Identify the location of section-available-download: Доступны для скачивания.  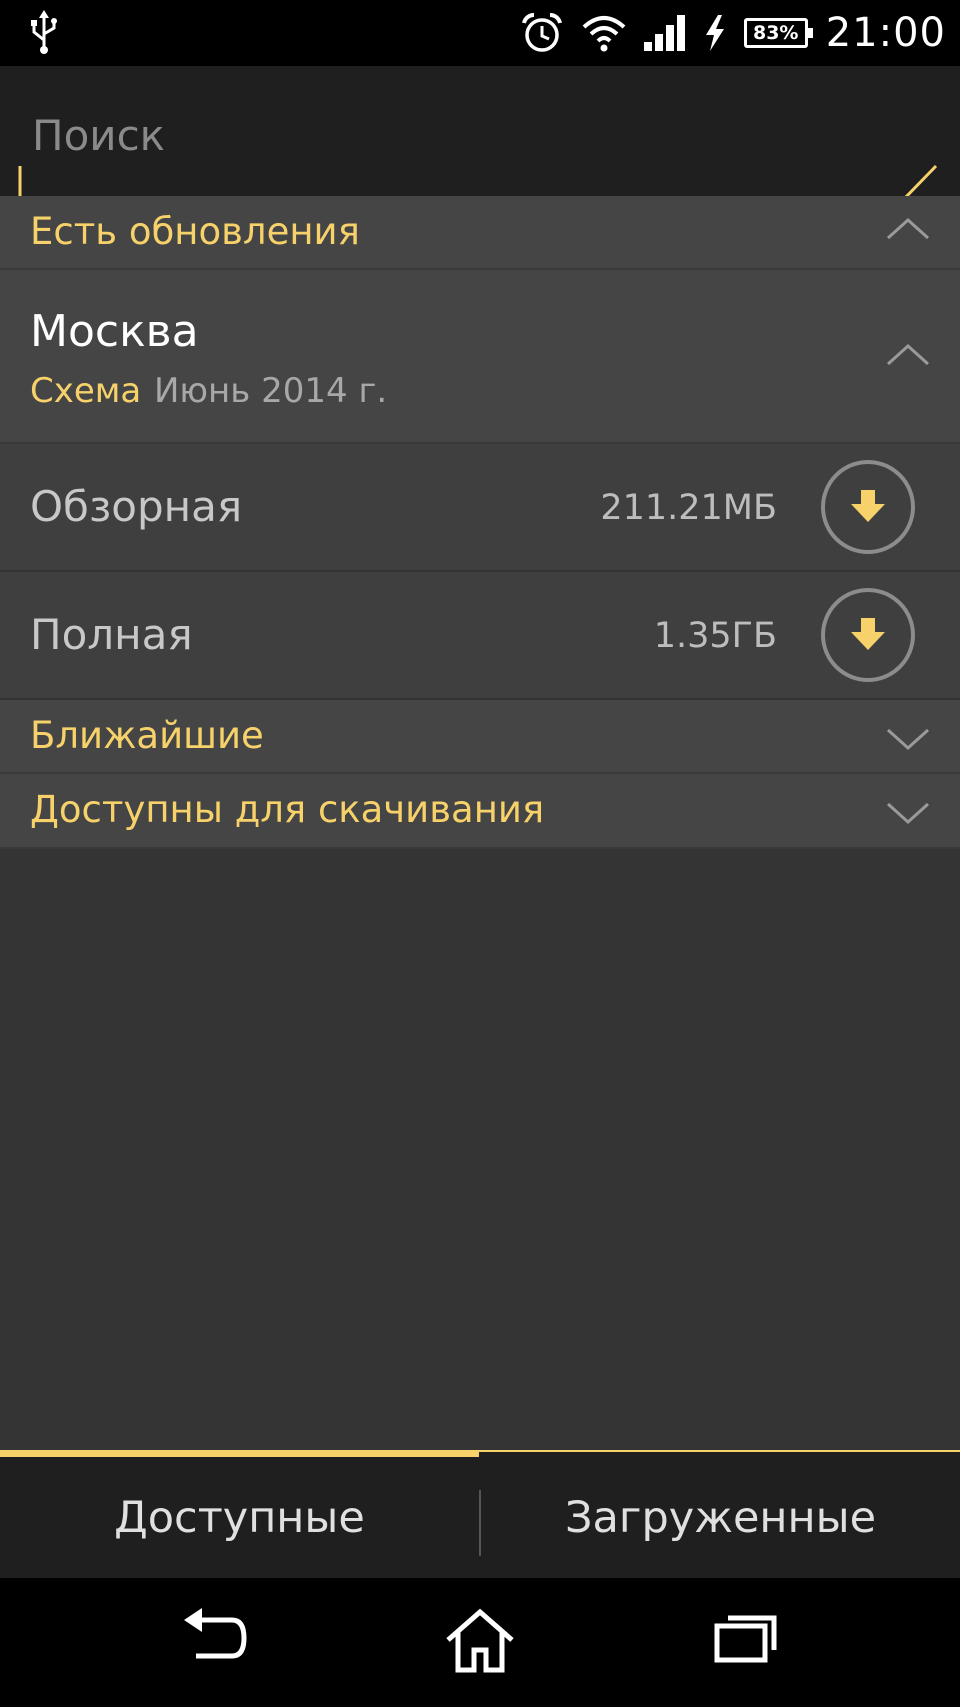
(480, 811).